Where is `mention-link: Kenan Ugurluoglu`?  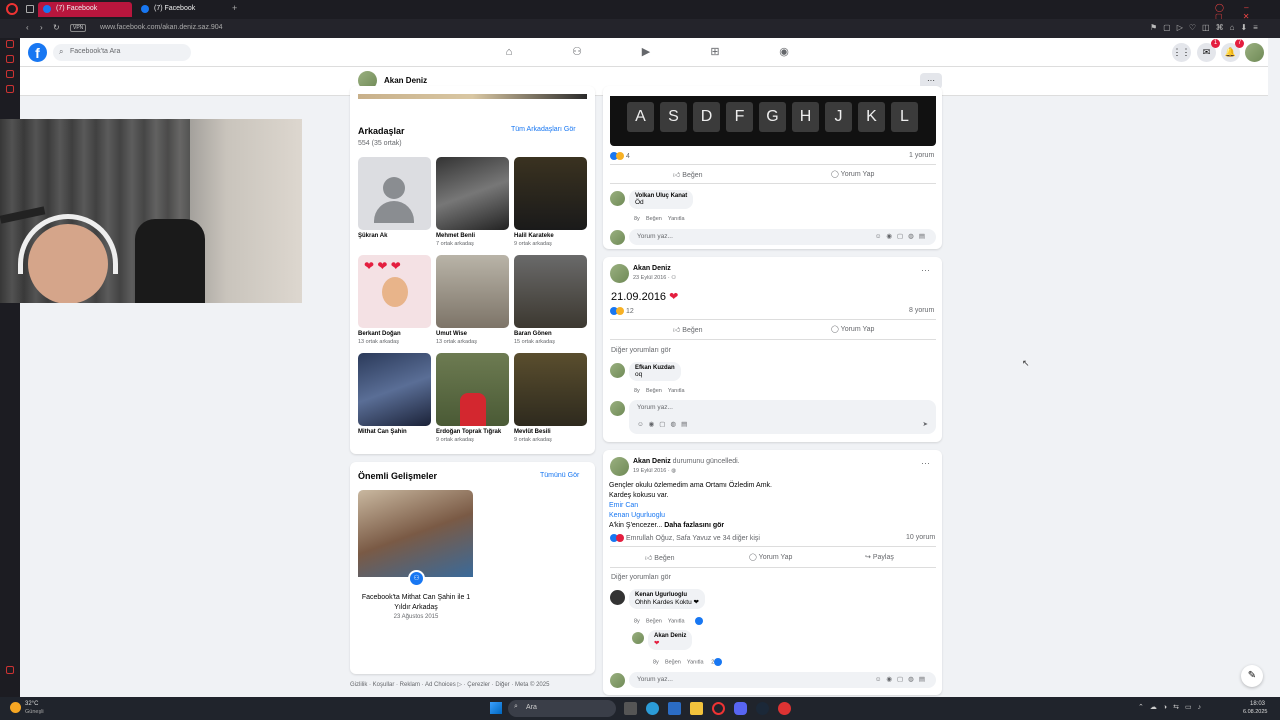
mention-link: Kenan Ugurluoglu is located at coordinates (690, 516).